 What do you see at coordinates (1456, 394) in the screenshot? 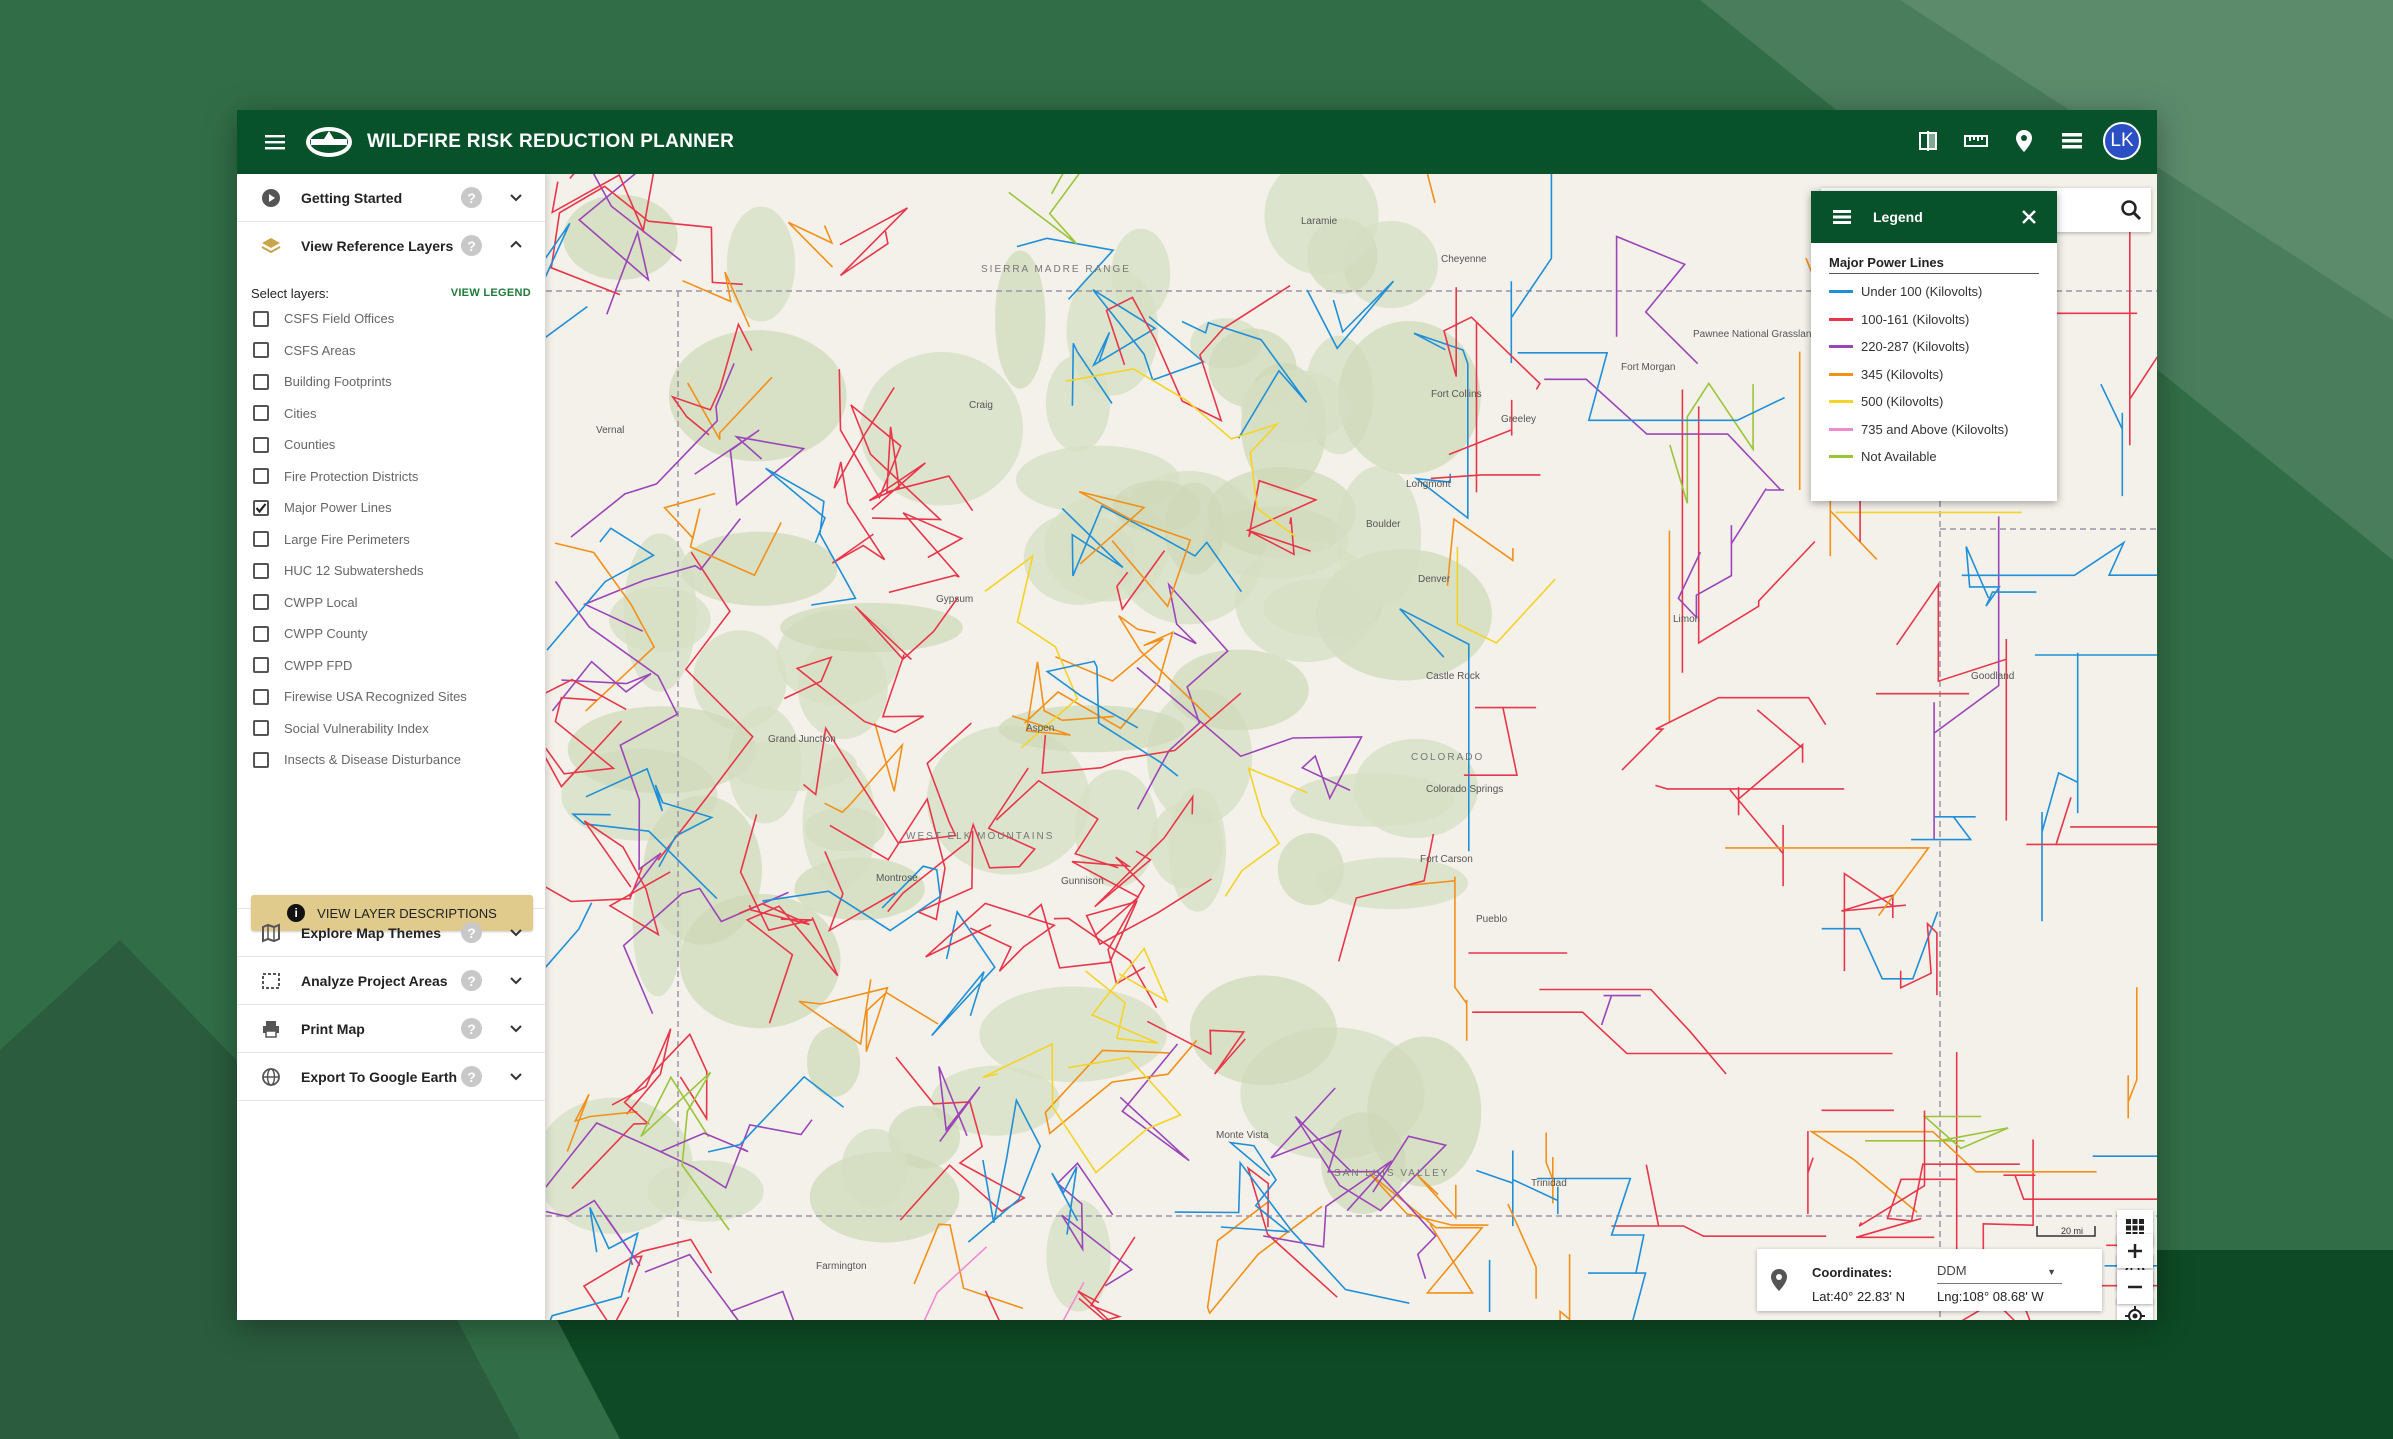
I see `map-place-label: Fort Collins` at bounding box center [1456, 394].